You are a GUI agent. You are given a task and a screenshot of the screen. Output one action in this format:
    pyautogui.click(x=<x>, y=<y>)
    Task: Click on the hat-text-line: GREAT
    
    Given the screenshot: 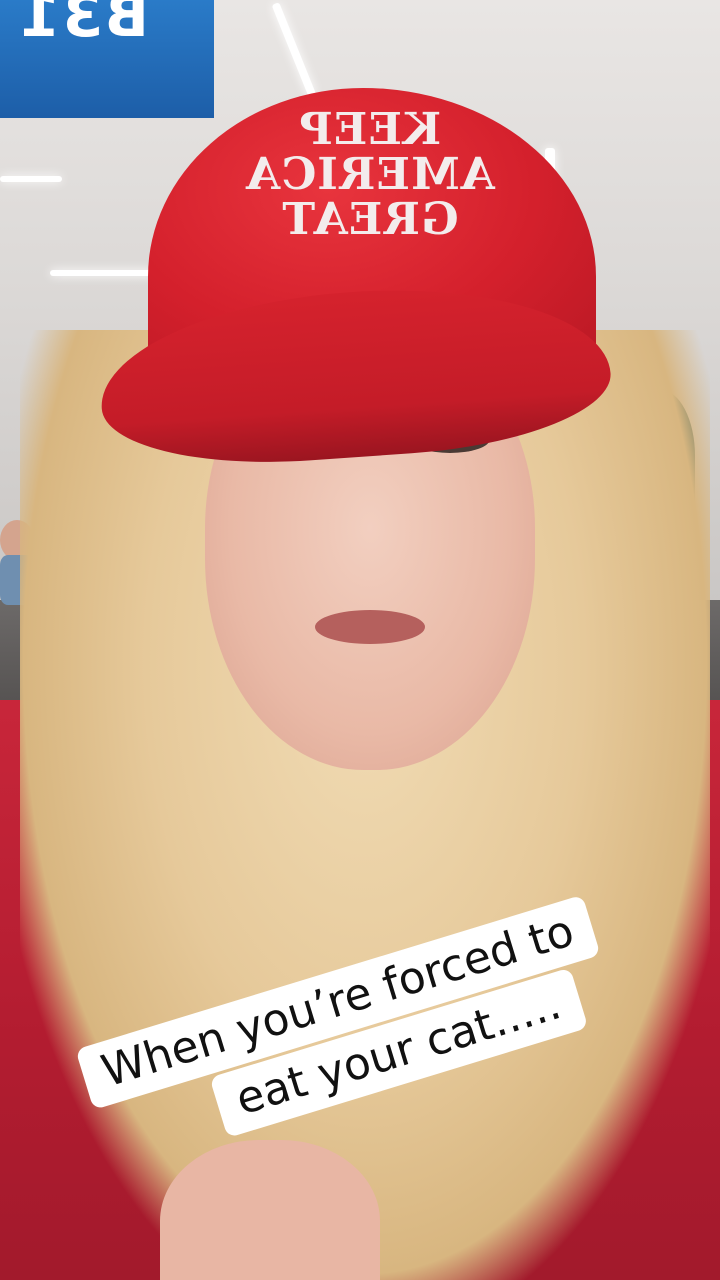 What is the action you would take?
    pyautogui.click(x=370, y=219)
    